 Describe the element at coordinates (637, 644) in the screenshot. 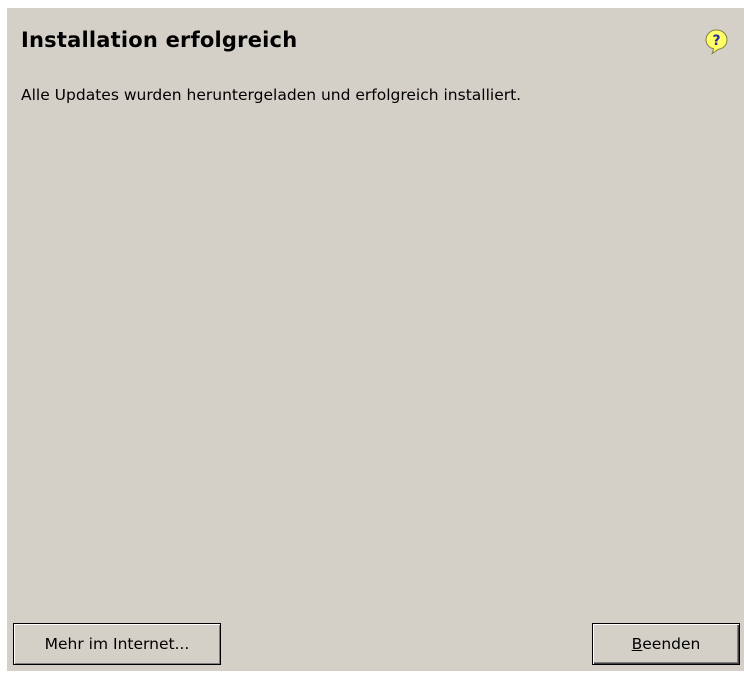

I see `finish-label-mnemonic: B` at that location.